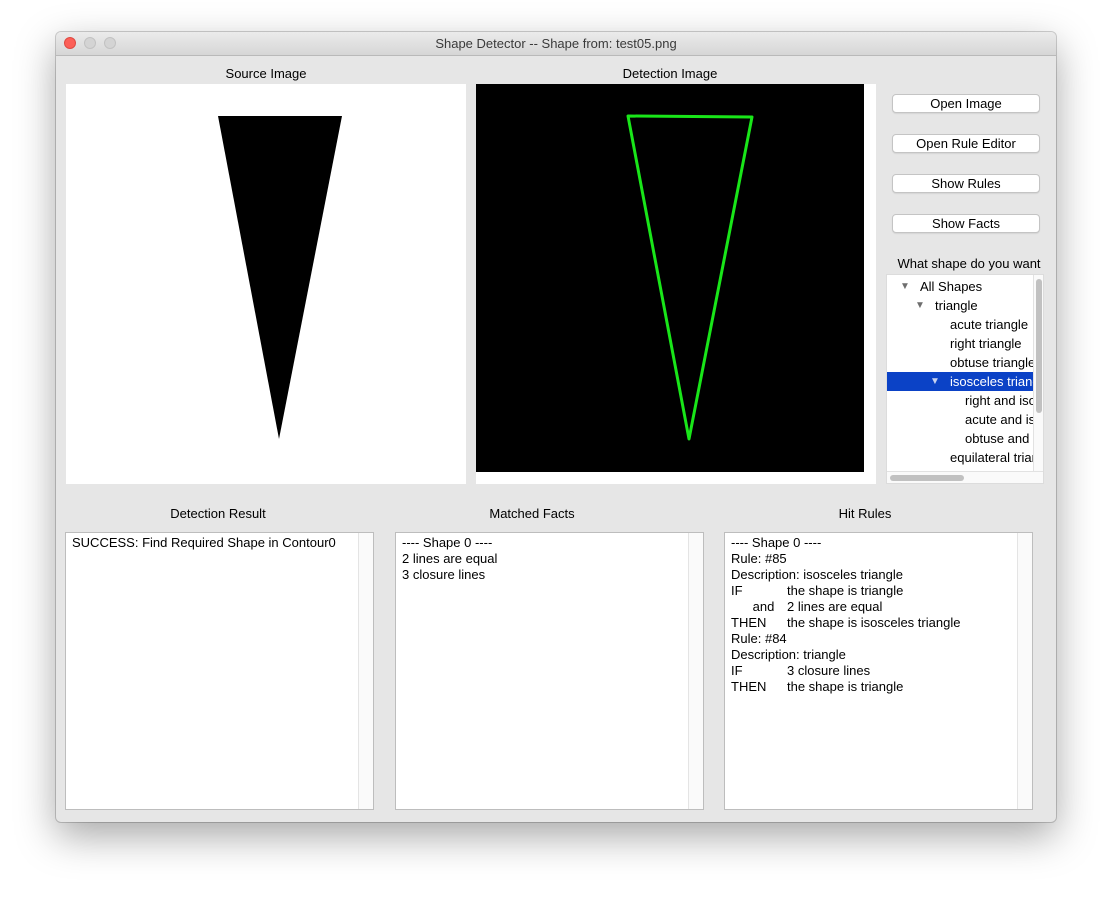  What do you see at coordinates (927, 478) in the screenshot?
I see `tree-horizontal-scroll-thumb` at bounding box center [927, 478].